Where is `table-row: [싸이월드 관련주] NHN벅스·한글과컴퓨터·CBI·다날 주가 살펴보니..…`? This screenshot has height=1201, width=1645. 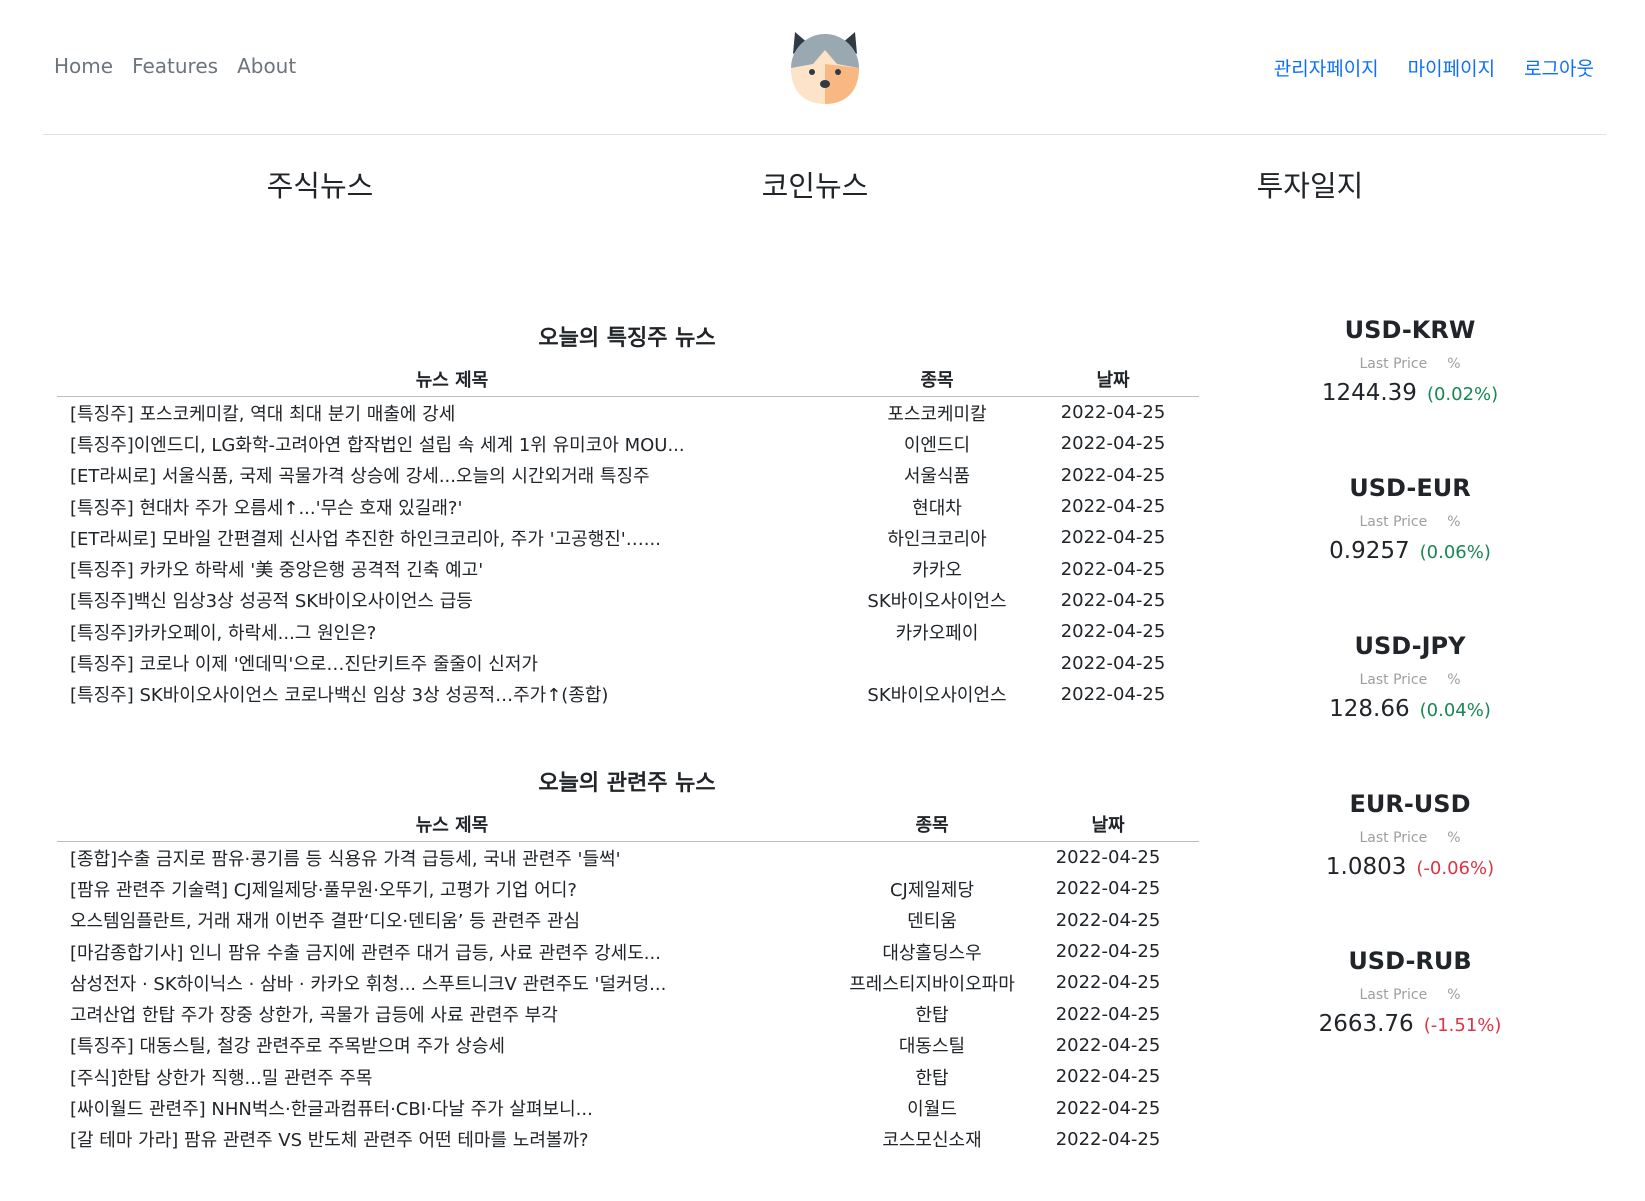 table-row: [싸이월드 관련주] NHN벅스·한글과컴퓨터·CBI·다날 주가 살펴보니..… is located at coordinates (628, 1107).